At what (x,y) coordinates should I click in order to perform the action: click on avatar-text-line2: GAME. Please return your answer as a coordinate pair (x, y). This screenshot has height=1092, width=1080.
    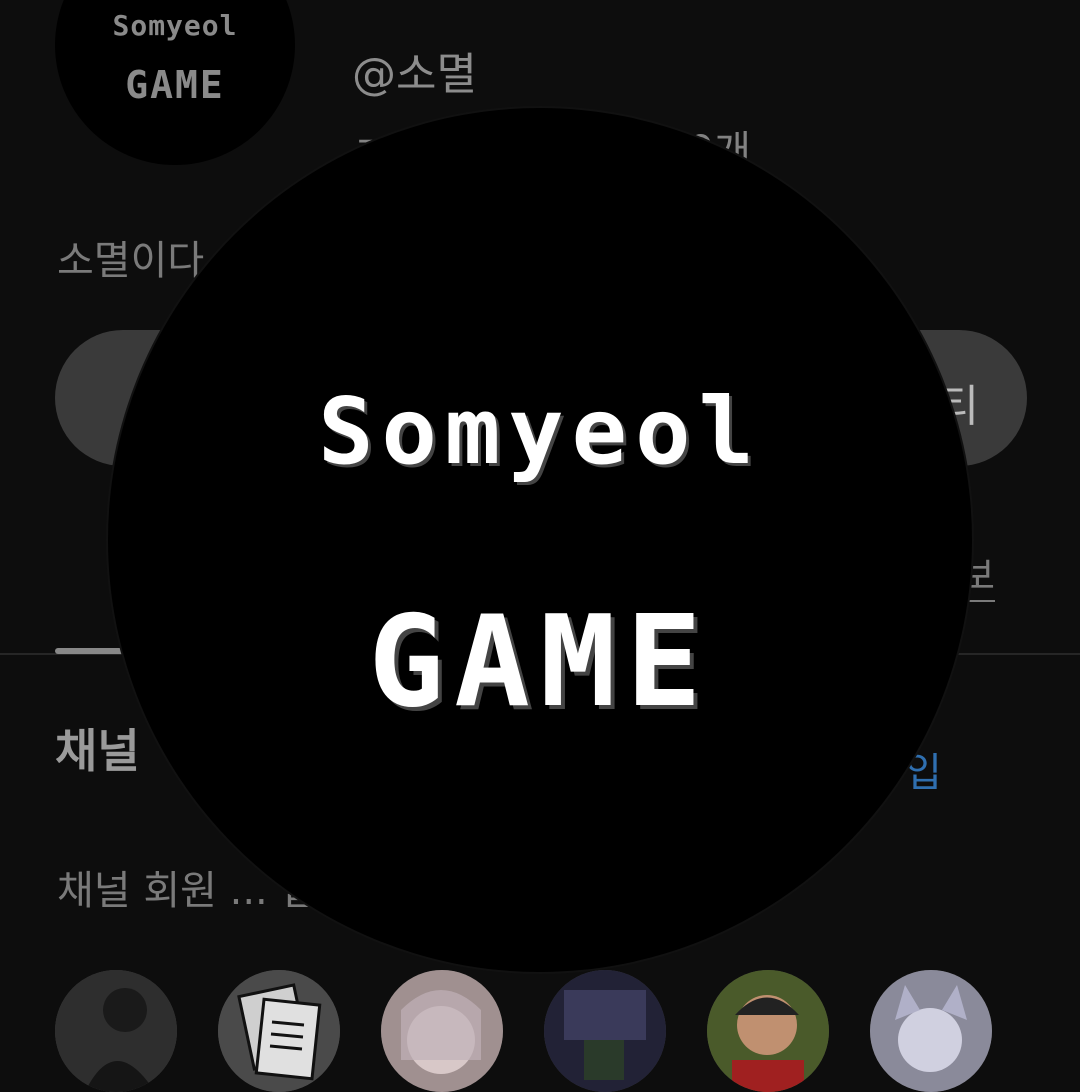
    Looking at the image, I should click on (175, 85).